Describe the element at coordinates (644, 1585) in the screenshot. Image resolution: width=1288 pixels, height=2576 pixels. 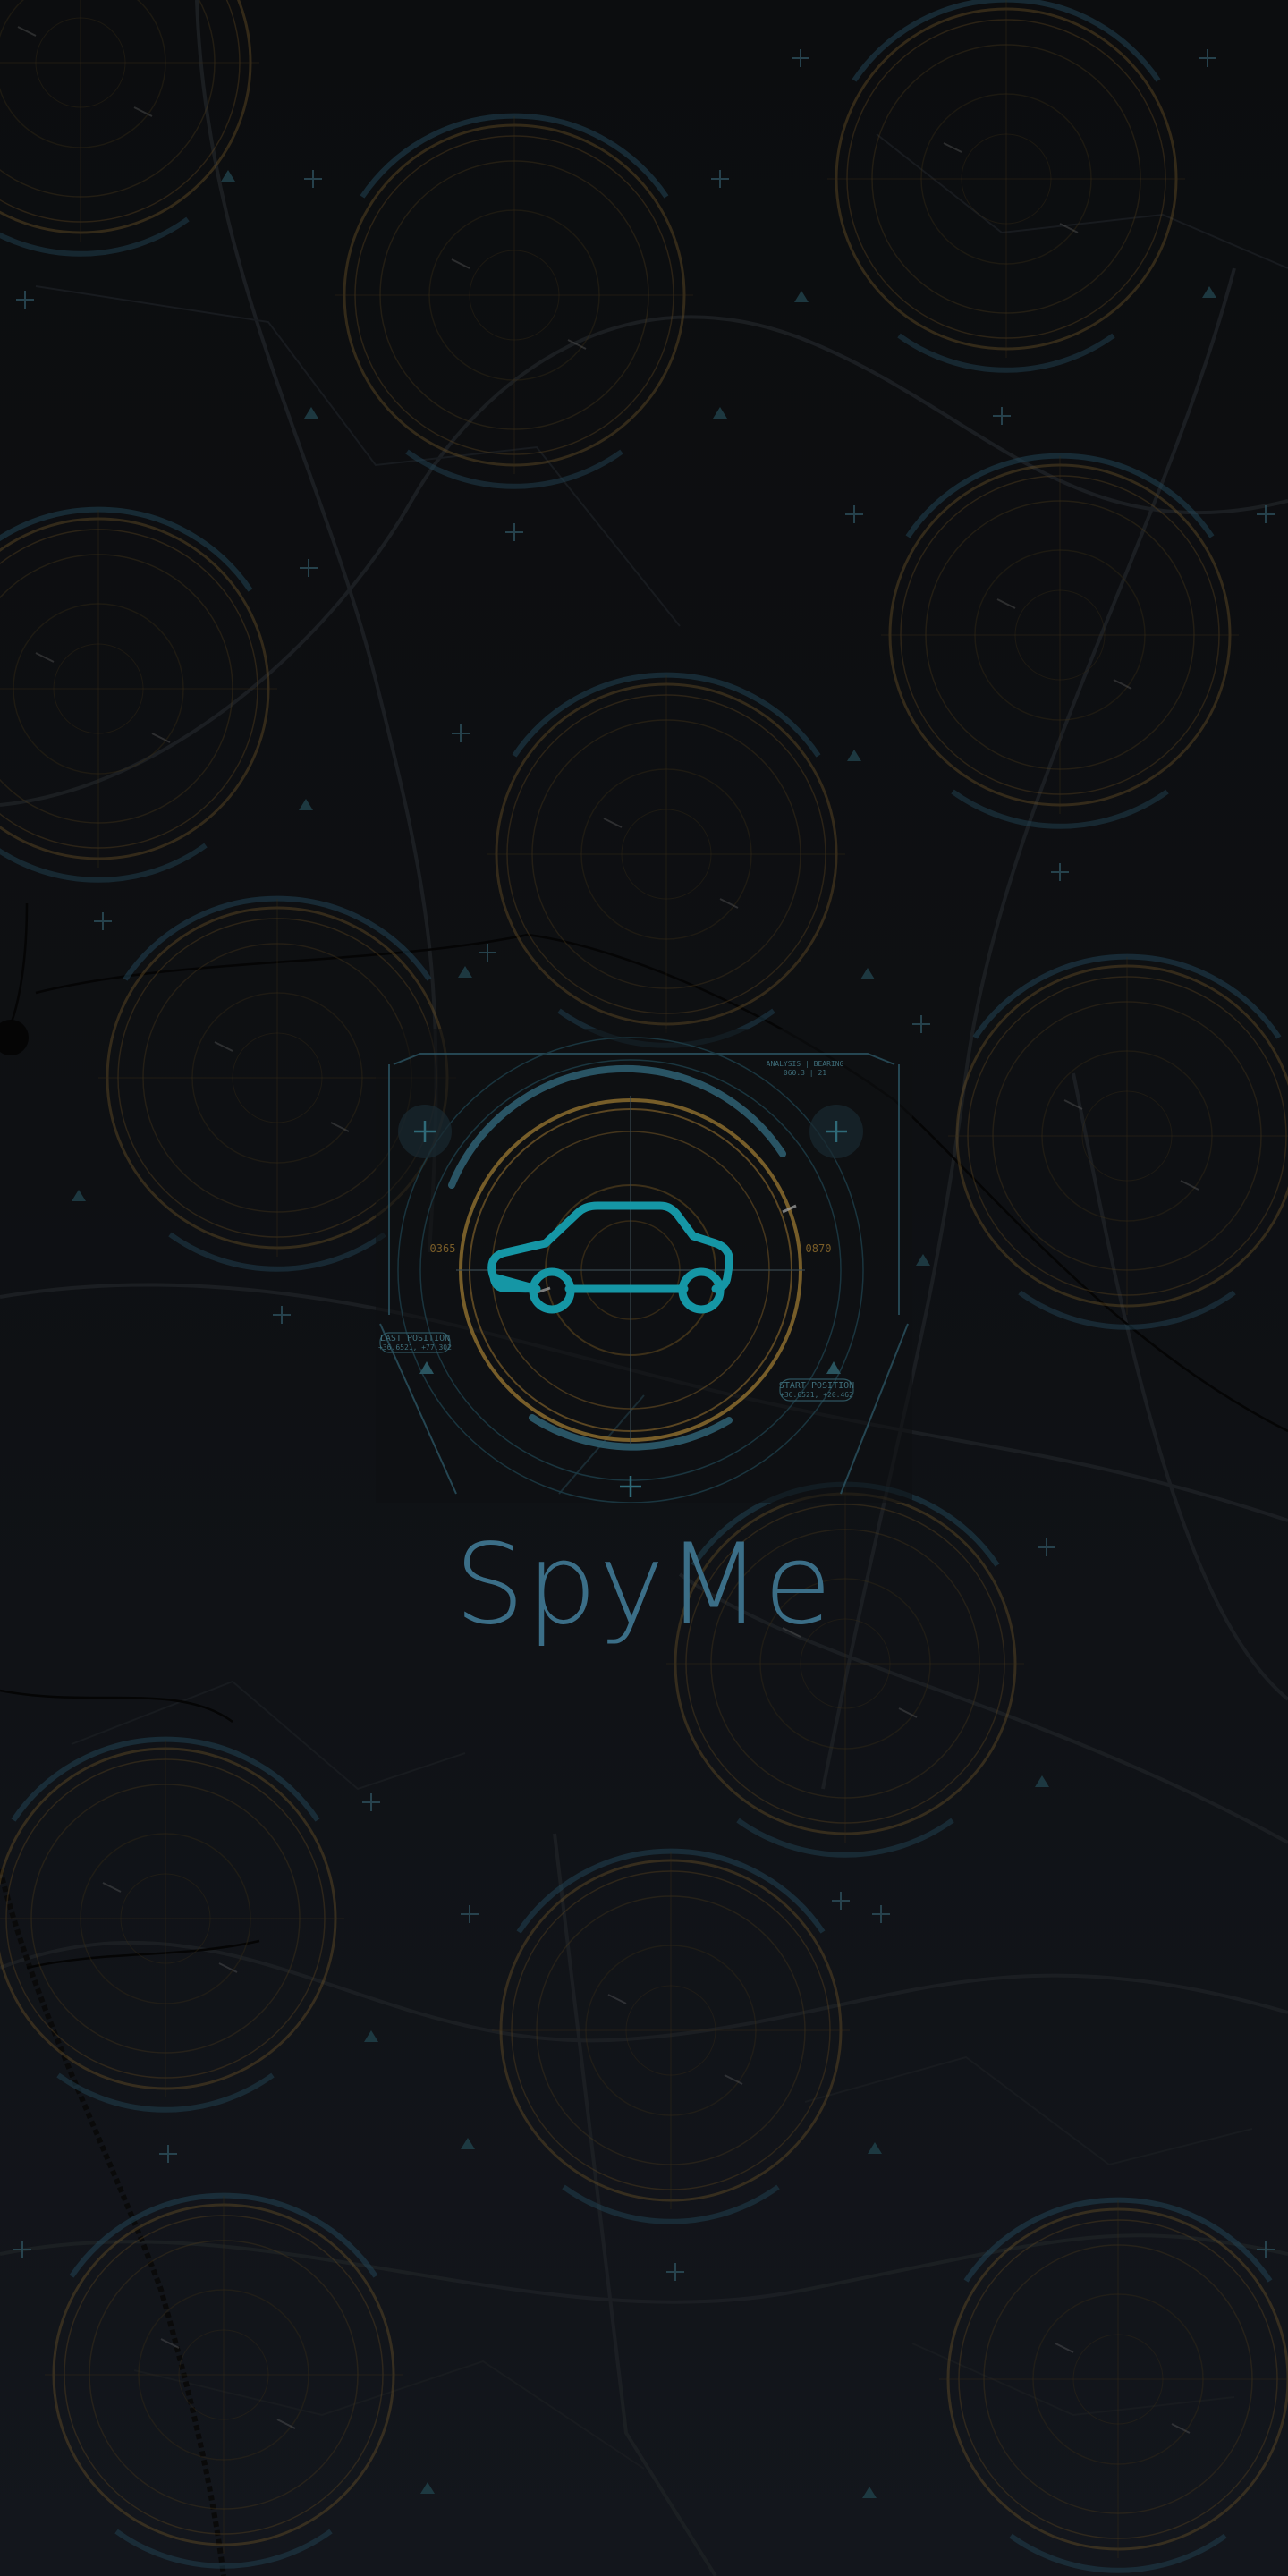
I see `app-title: SpyMe` at that location.